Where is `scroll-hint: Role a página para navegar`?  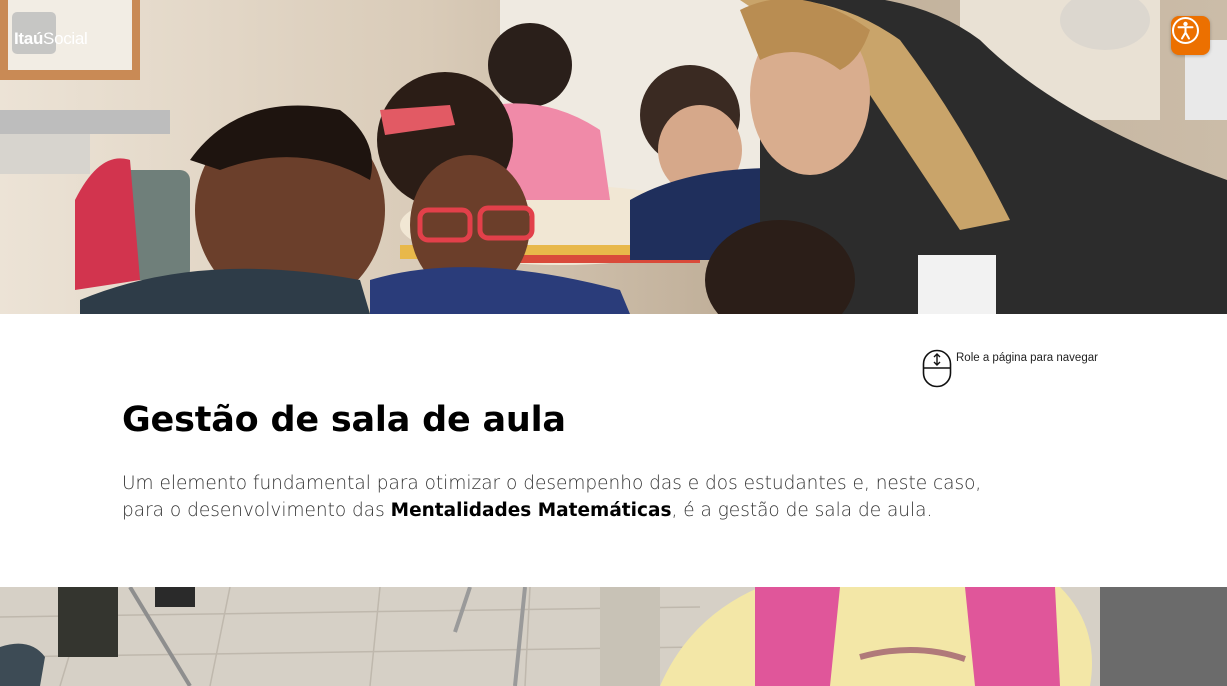
scroll-hint: Role a página para navegar is located at coordinates (1010, 369).